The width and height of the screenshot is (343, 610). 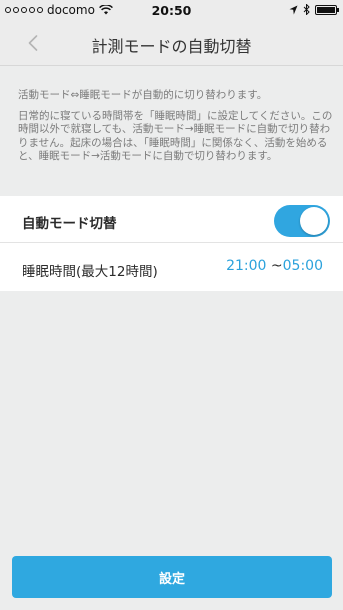 I want to click on status-bar-right, so click(x=314, y=9).